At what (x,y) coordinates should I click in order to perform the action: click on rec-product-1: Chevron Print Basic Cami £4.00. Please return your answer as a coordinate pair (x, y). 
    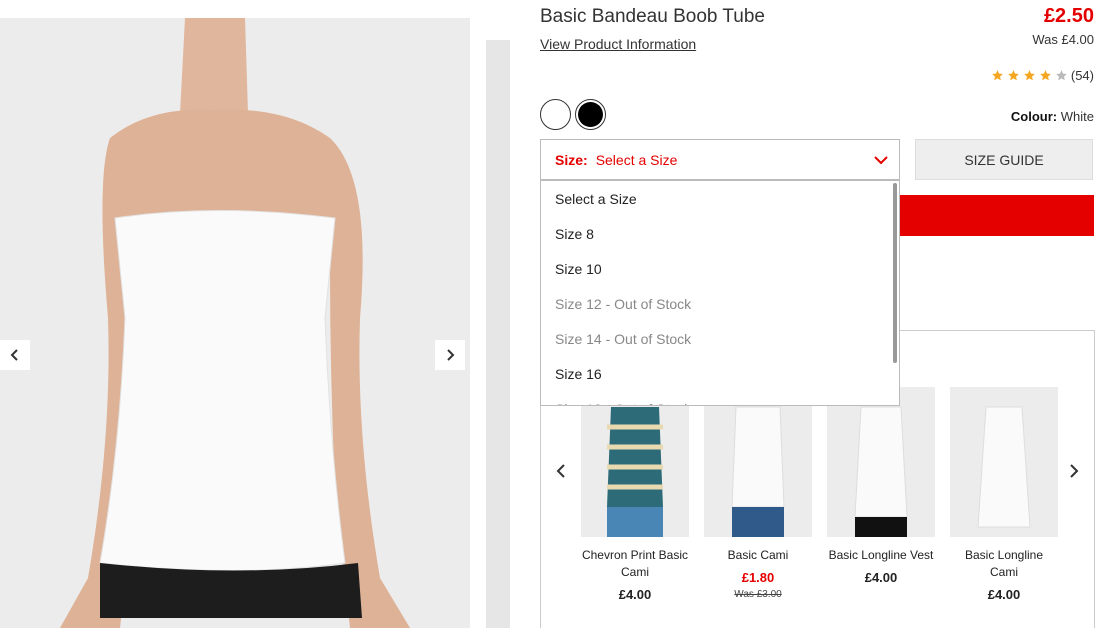
    Looking at the image, I should click on (635, 494).